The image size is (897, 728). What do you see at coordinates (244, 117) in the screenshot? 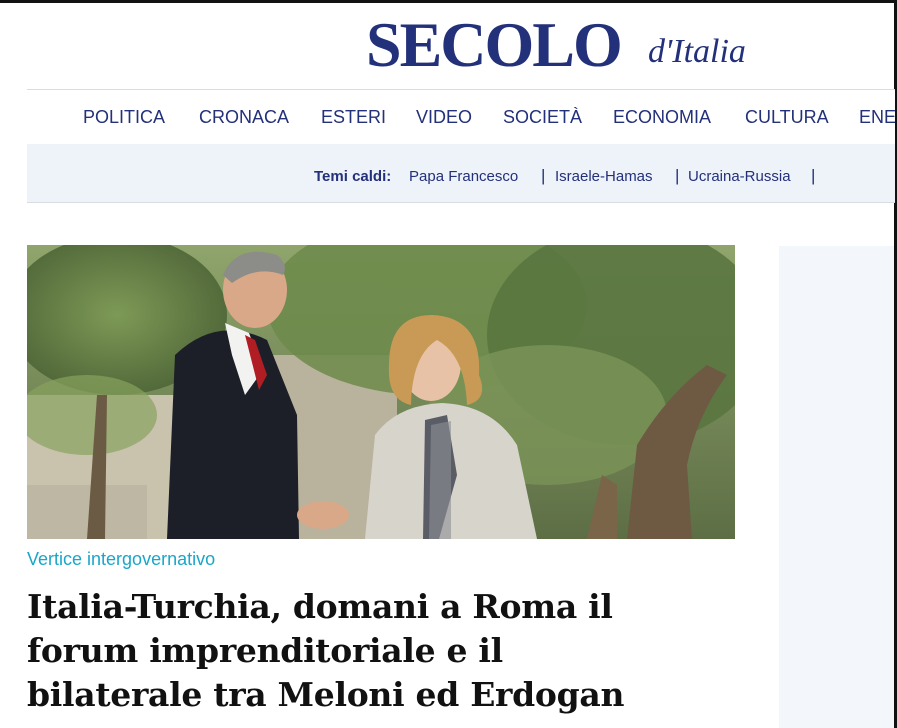
I see `nav-item-cronaca: CRONACA` at bounding box center [244, 117].